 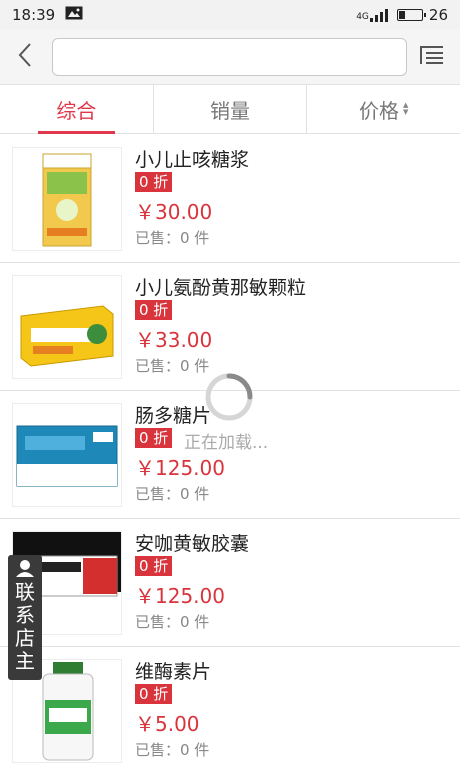 I want to click on header, so click(x=230, y=57).